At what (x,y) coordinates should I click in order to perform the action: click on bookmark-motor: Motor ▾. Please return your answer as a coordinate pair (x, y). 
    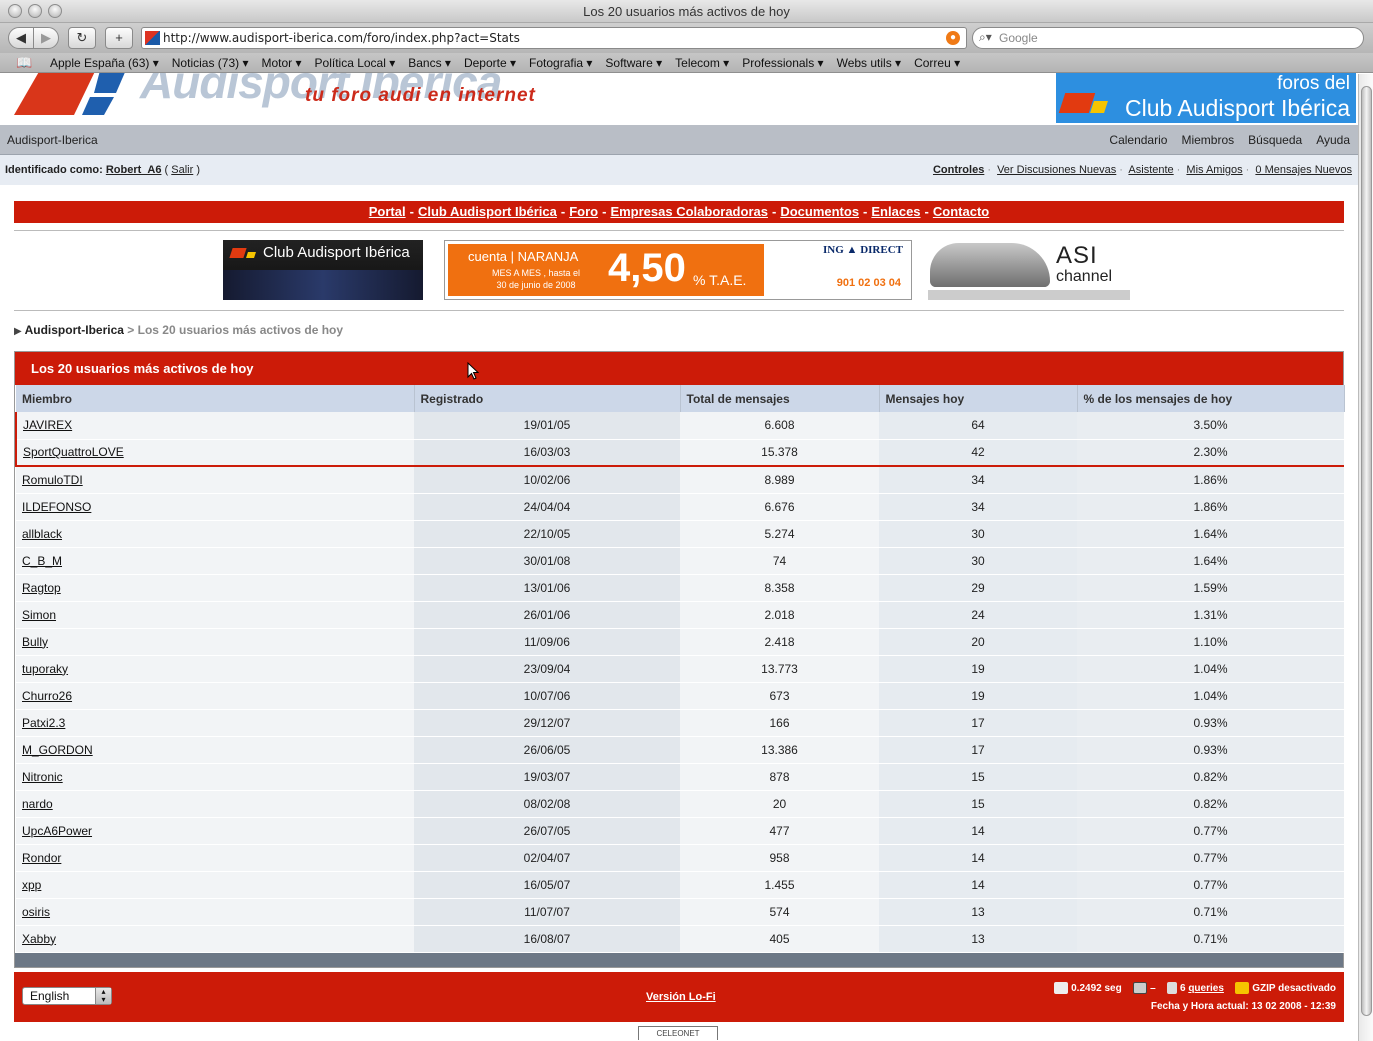
    Looking at the image, I should click on (281, 63).